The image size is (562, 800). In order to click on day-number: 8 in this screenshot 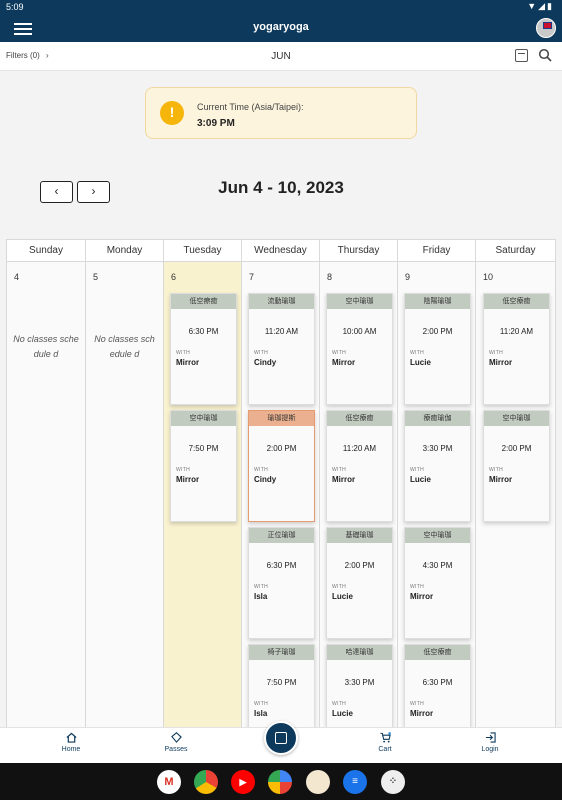, I will do `click(330, 277)`.